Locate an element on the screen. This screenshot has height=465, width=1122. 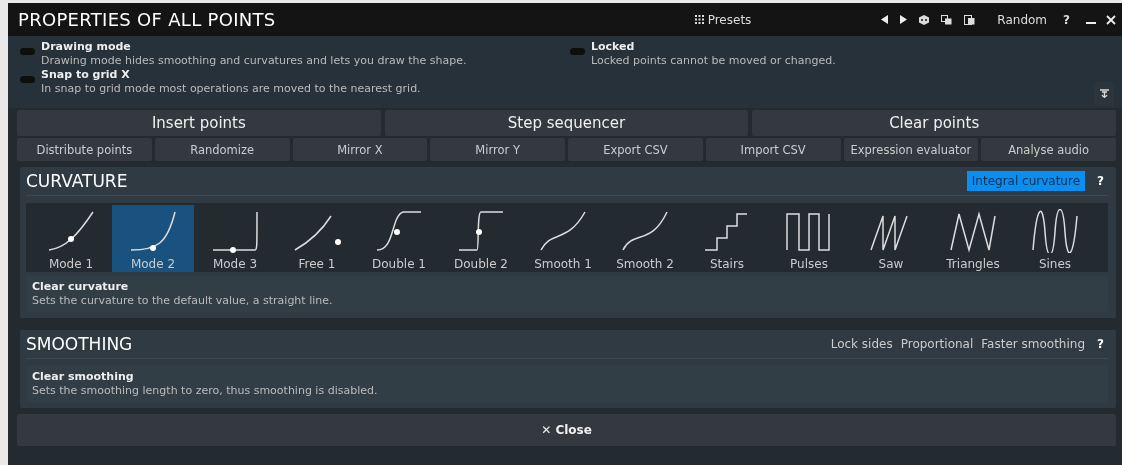
random-button: Random is located at coordinates (1022, 19).